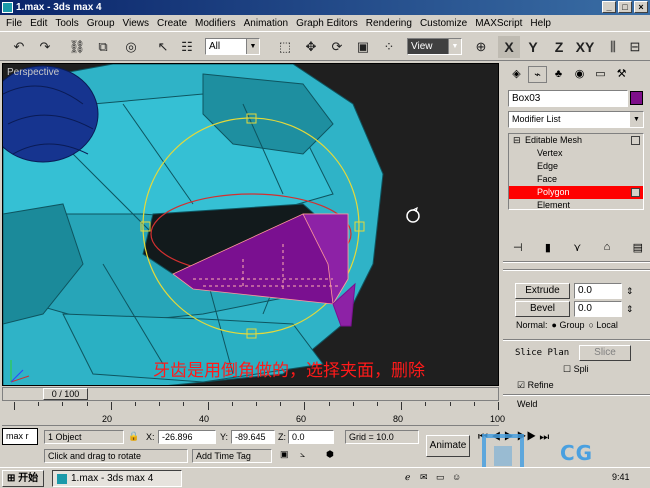 The image size is (650, 488). What do you see at coordinates (542, 291) in the screenshot?
I see `extrude-button: Extrude` at bounding box center [542, 291].